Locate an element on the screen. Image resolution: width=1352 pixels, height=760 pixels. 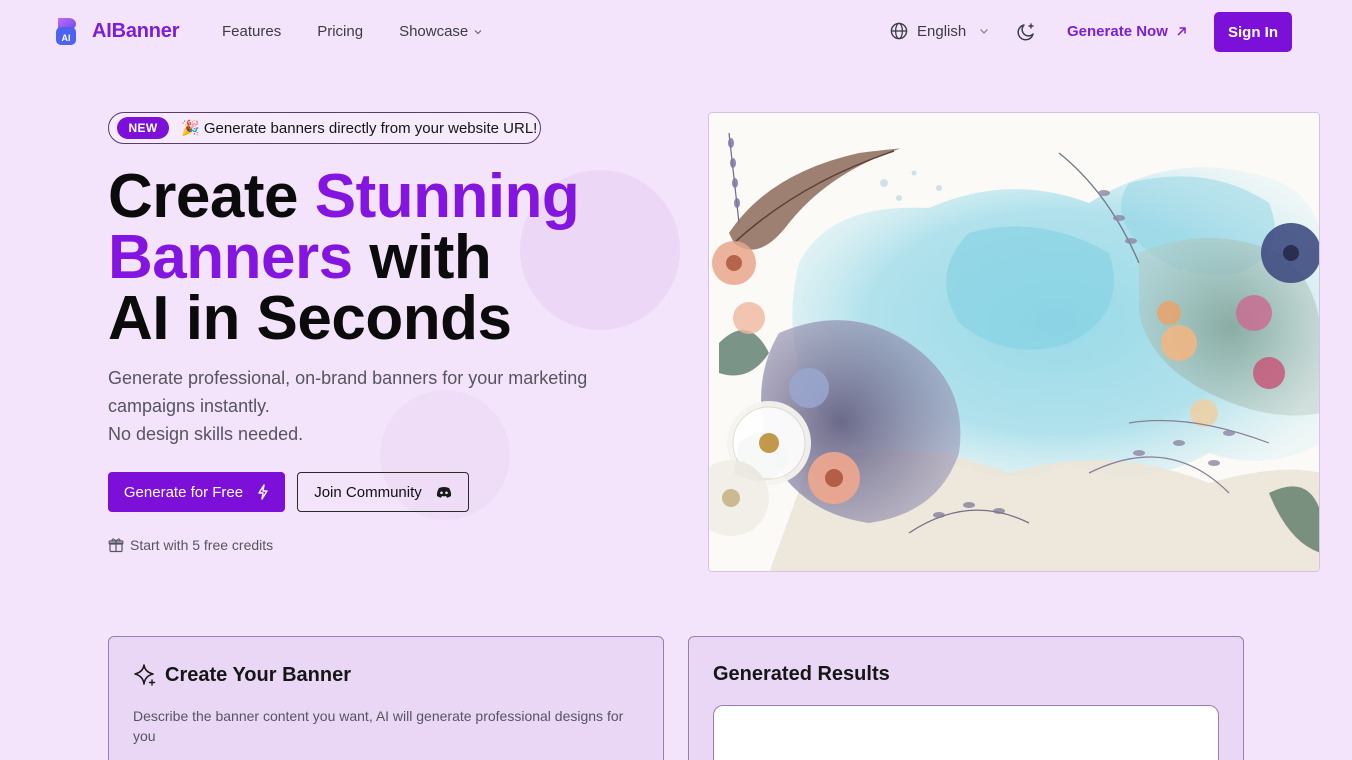
lightning-icon is located at coordinates (263, 492).